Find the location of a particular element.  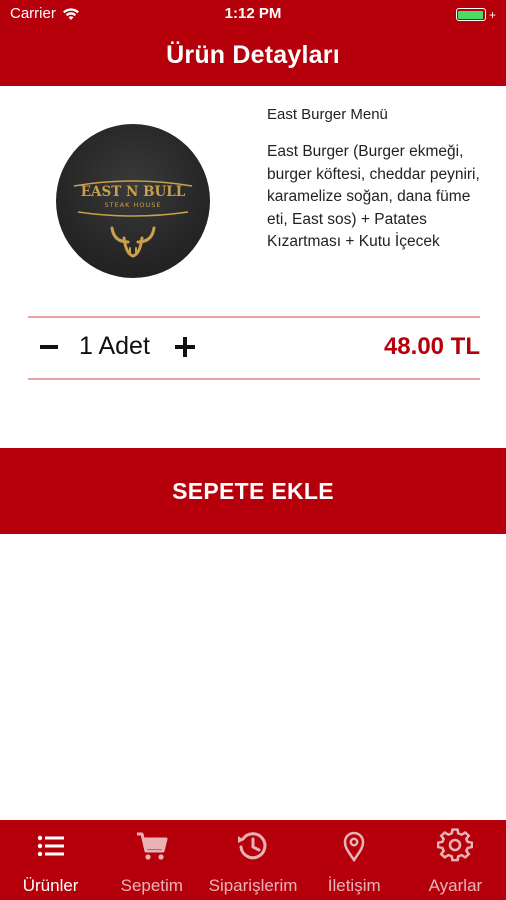

battery-indicator: + is located at coordinates (475, 14).